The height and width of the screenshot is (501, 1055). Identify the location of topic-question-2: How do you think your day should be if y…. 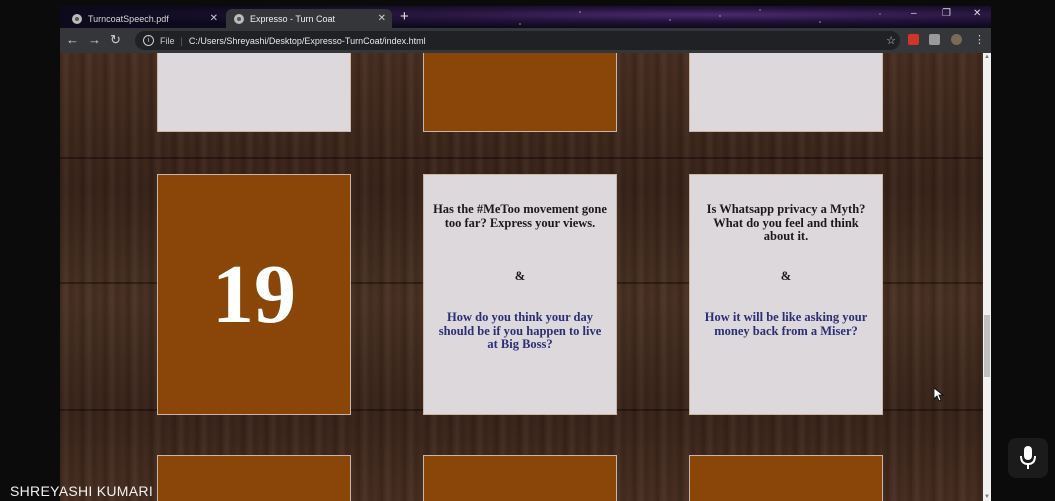
(520, 330).